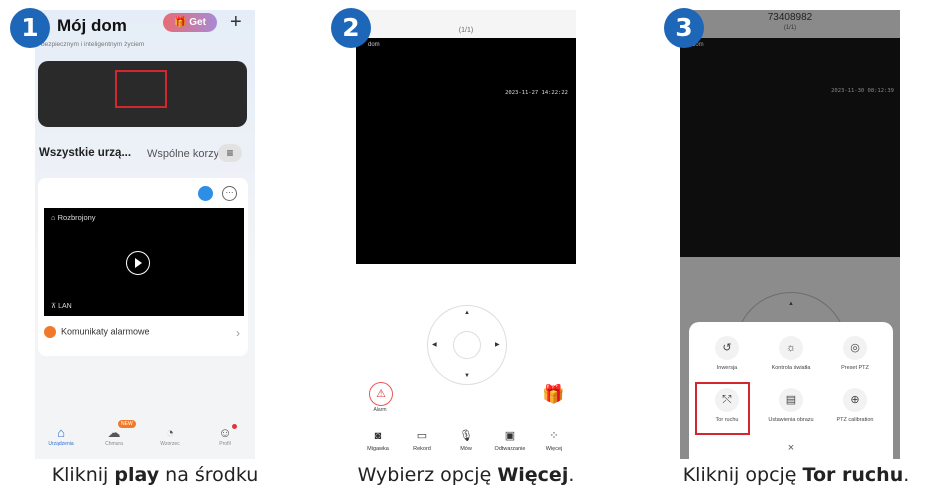 This screenshot has width=931, height=499. I want to click on connection-text: LAN, so click(65, 306).